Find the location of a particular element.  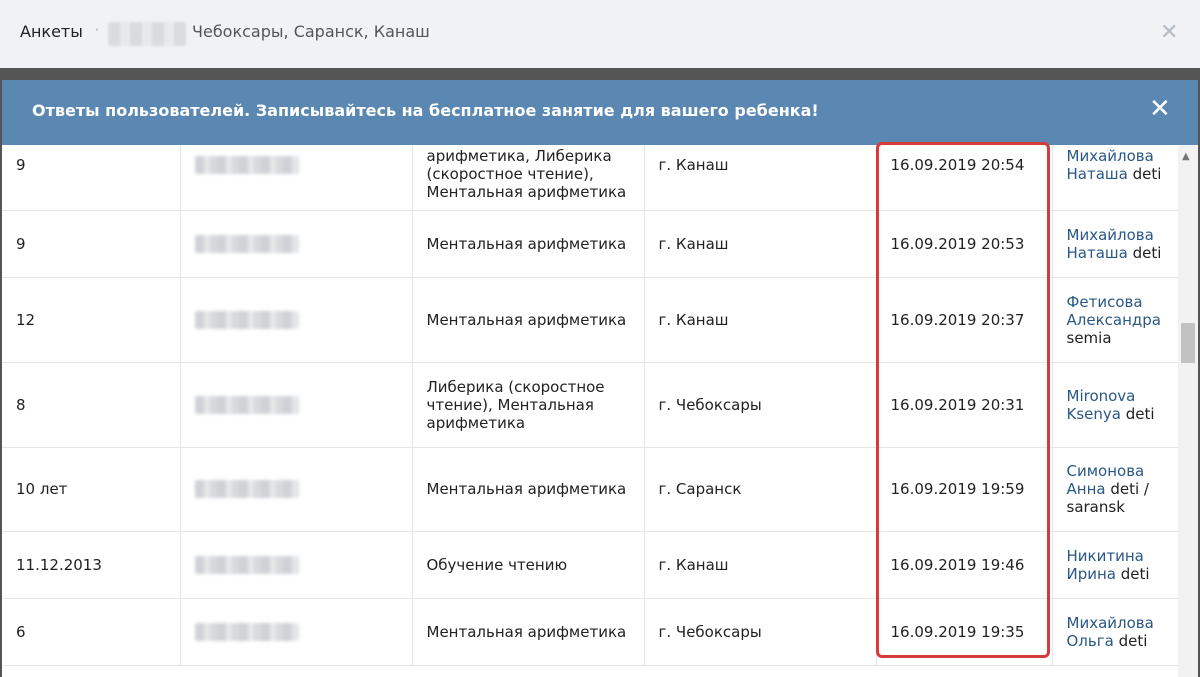

author-cell: Фетисова Александра semia is located at coordinates (1115, 320).